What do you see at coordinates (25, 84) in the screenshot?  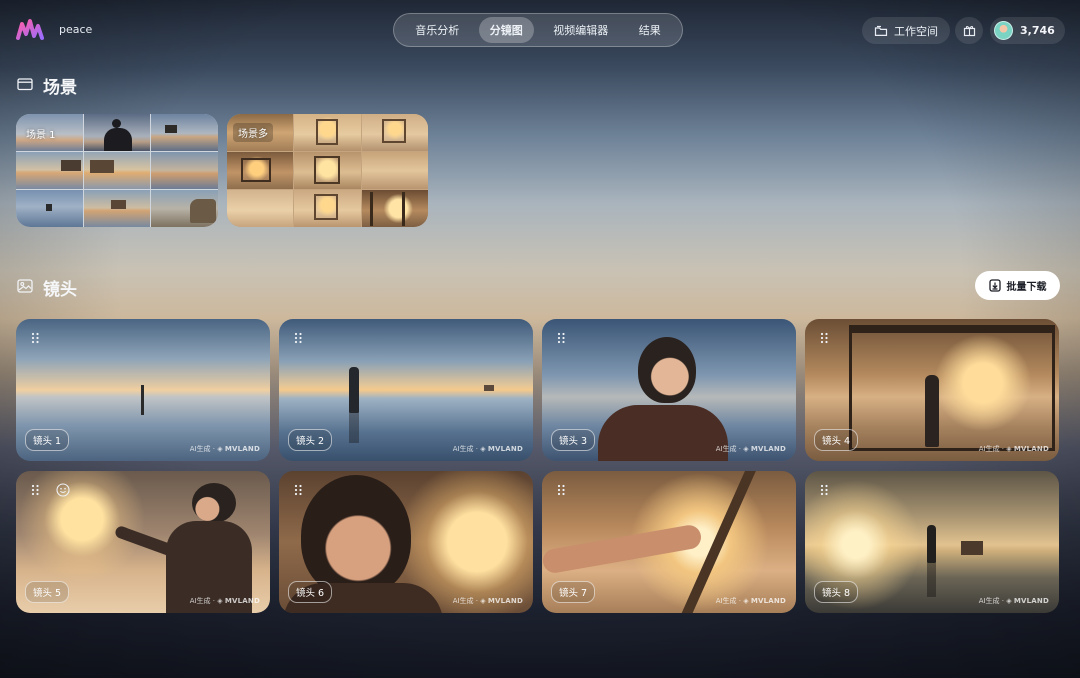 I see `clapperboard-icon` at bounding box center [25, 84].